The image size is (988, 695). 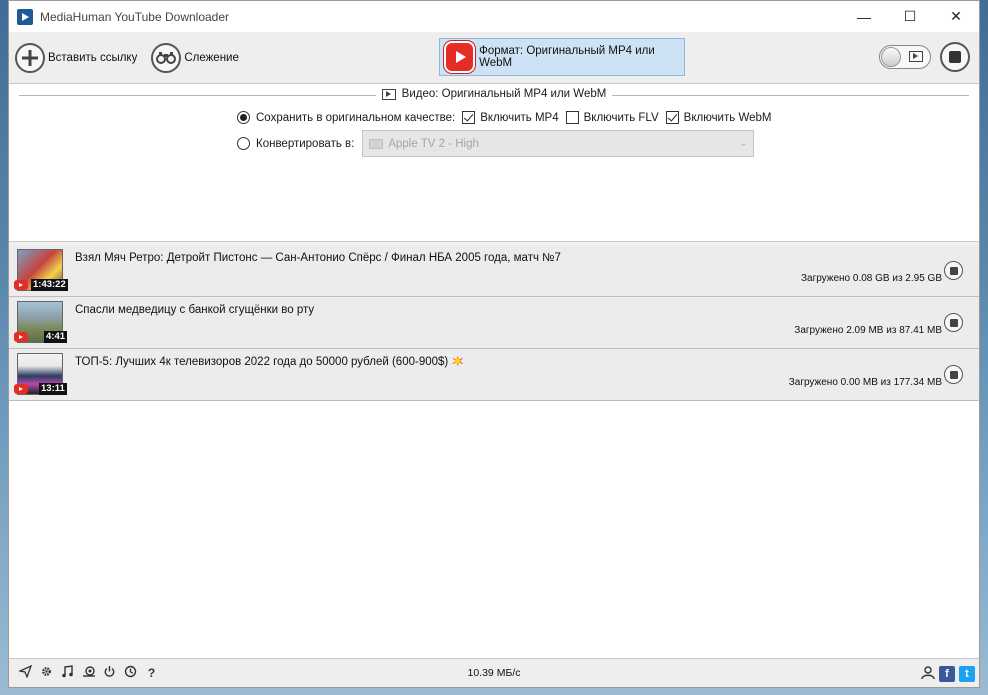 What do you see at coordinates (567, 57) in the screenshot?
I see `format-label: Формат: Оригинальный MP4 или WebM` at bounding box center [567, 57].